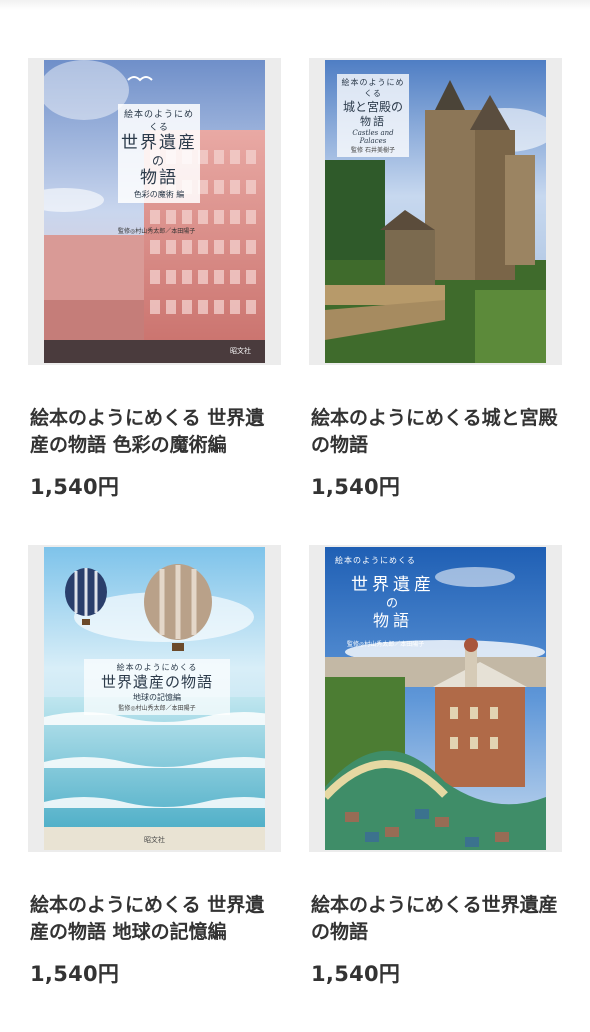  Describe the element at coordinates (436, 432) in the screenshot. I see `product-title: 絵本のようにめくる城と宮殿の物語` at that location.